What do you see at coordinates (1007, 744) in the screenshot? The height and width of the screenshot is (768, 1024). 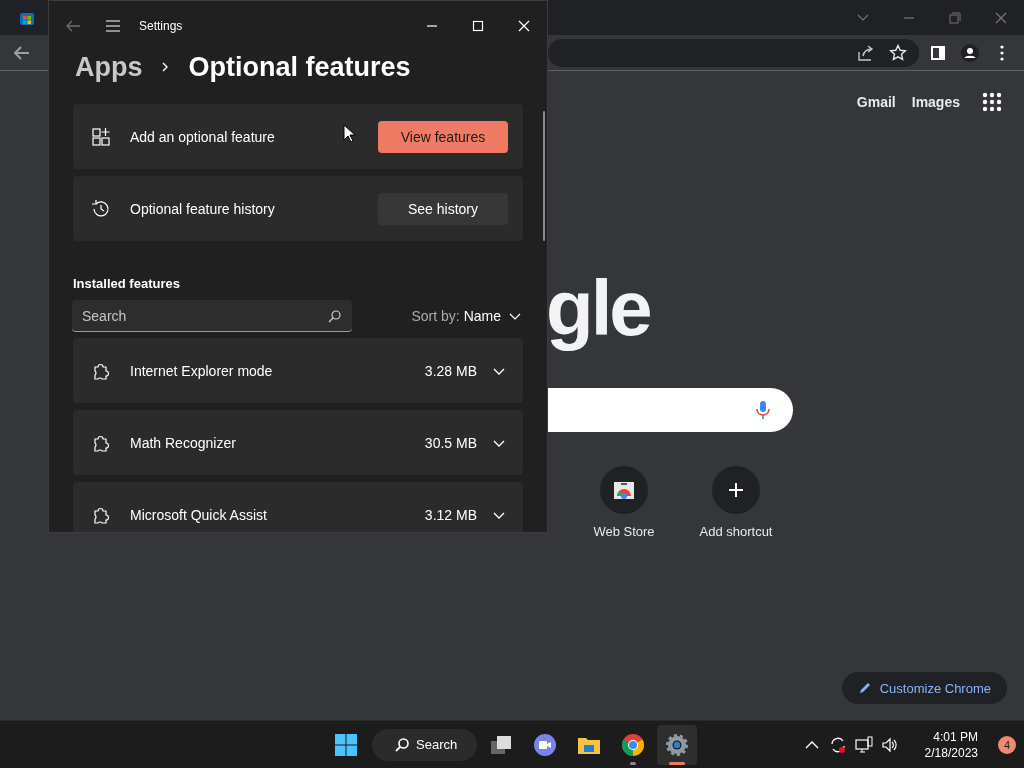 I see `notification-badge: 4` at bounding box center [1007, 744].